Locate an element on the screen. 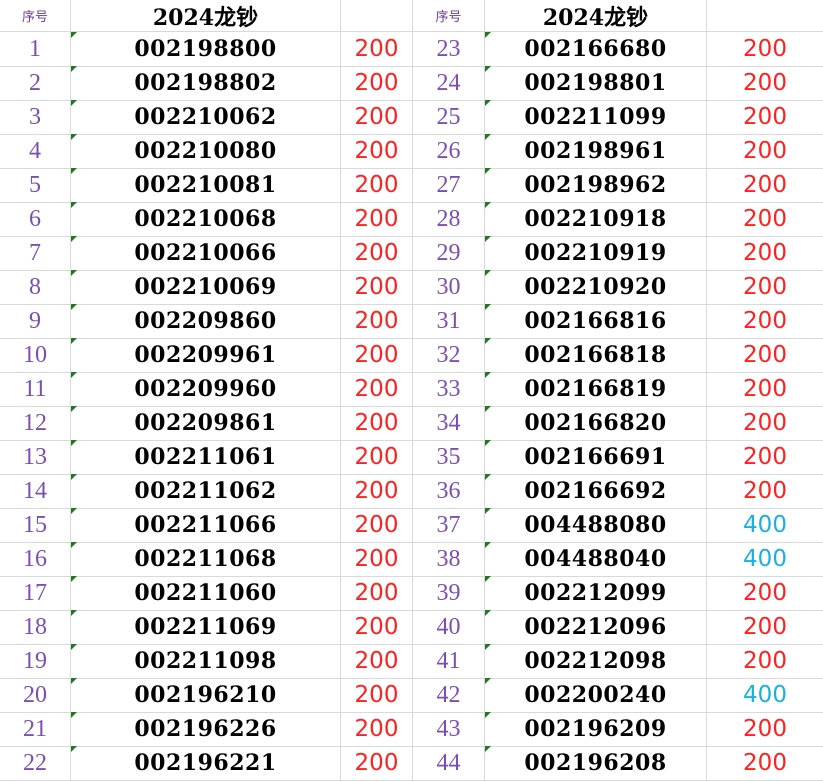 This screenshot has width=823, height=781. serial-cell-left: 002196210 is located at coordinates (206, 695).